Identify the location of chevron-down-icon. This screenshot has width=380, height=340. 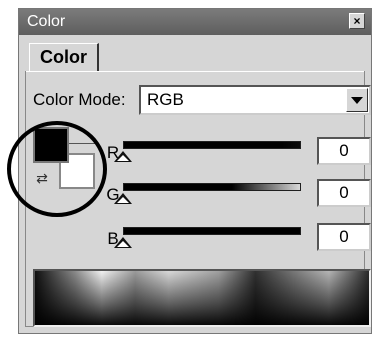
(357, 100).